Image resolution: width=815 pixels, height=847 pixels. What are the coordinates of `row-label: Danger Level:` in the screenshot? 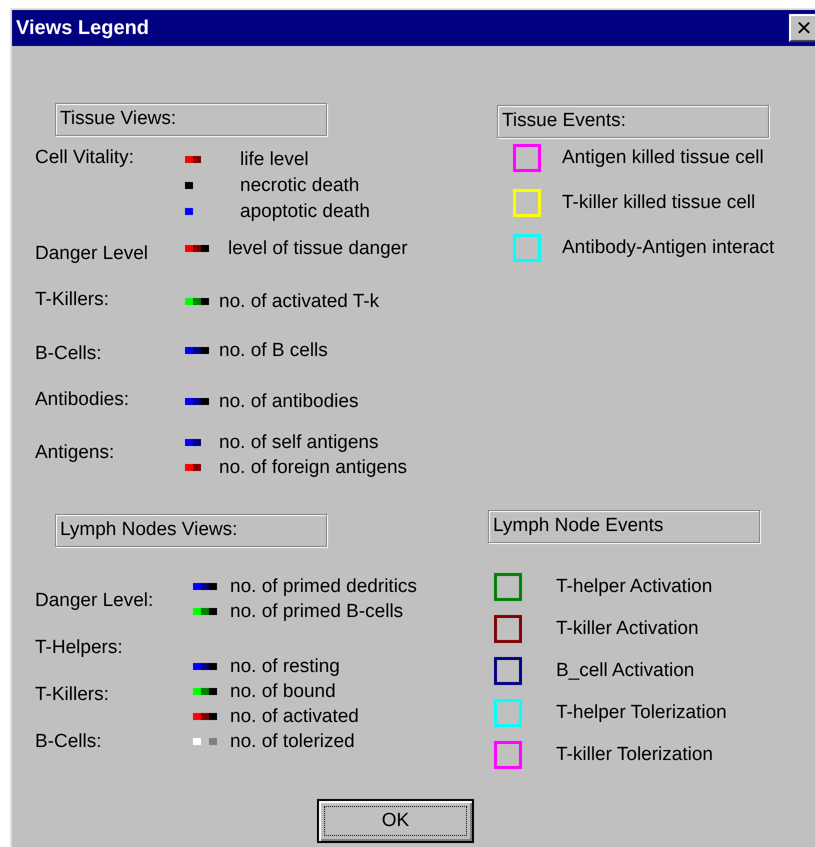 It's located at (94, 601).